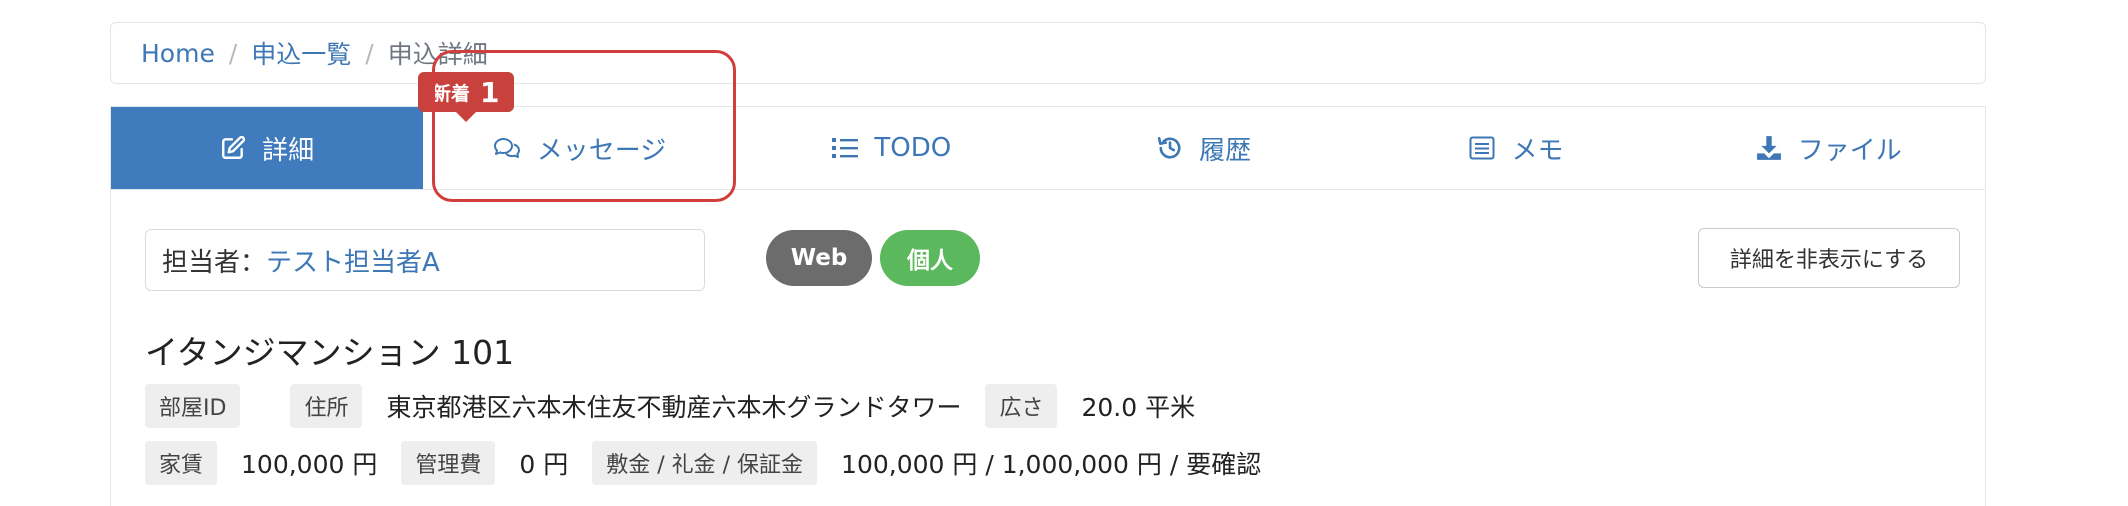 This screenshot has width=2128, height=506. I want to click on area-label: 広さ, so click(1021, 406).